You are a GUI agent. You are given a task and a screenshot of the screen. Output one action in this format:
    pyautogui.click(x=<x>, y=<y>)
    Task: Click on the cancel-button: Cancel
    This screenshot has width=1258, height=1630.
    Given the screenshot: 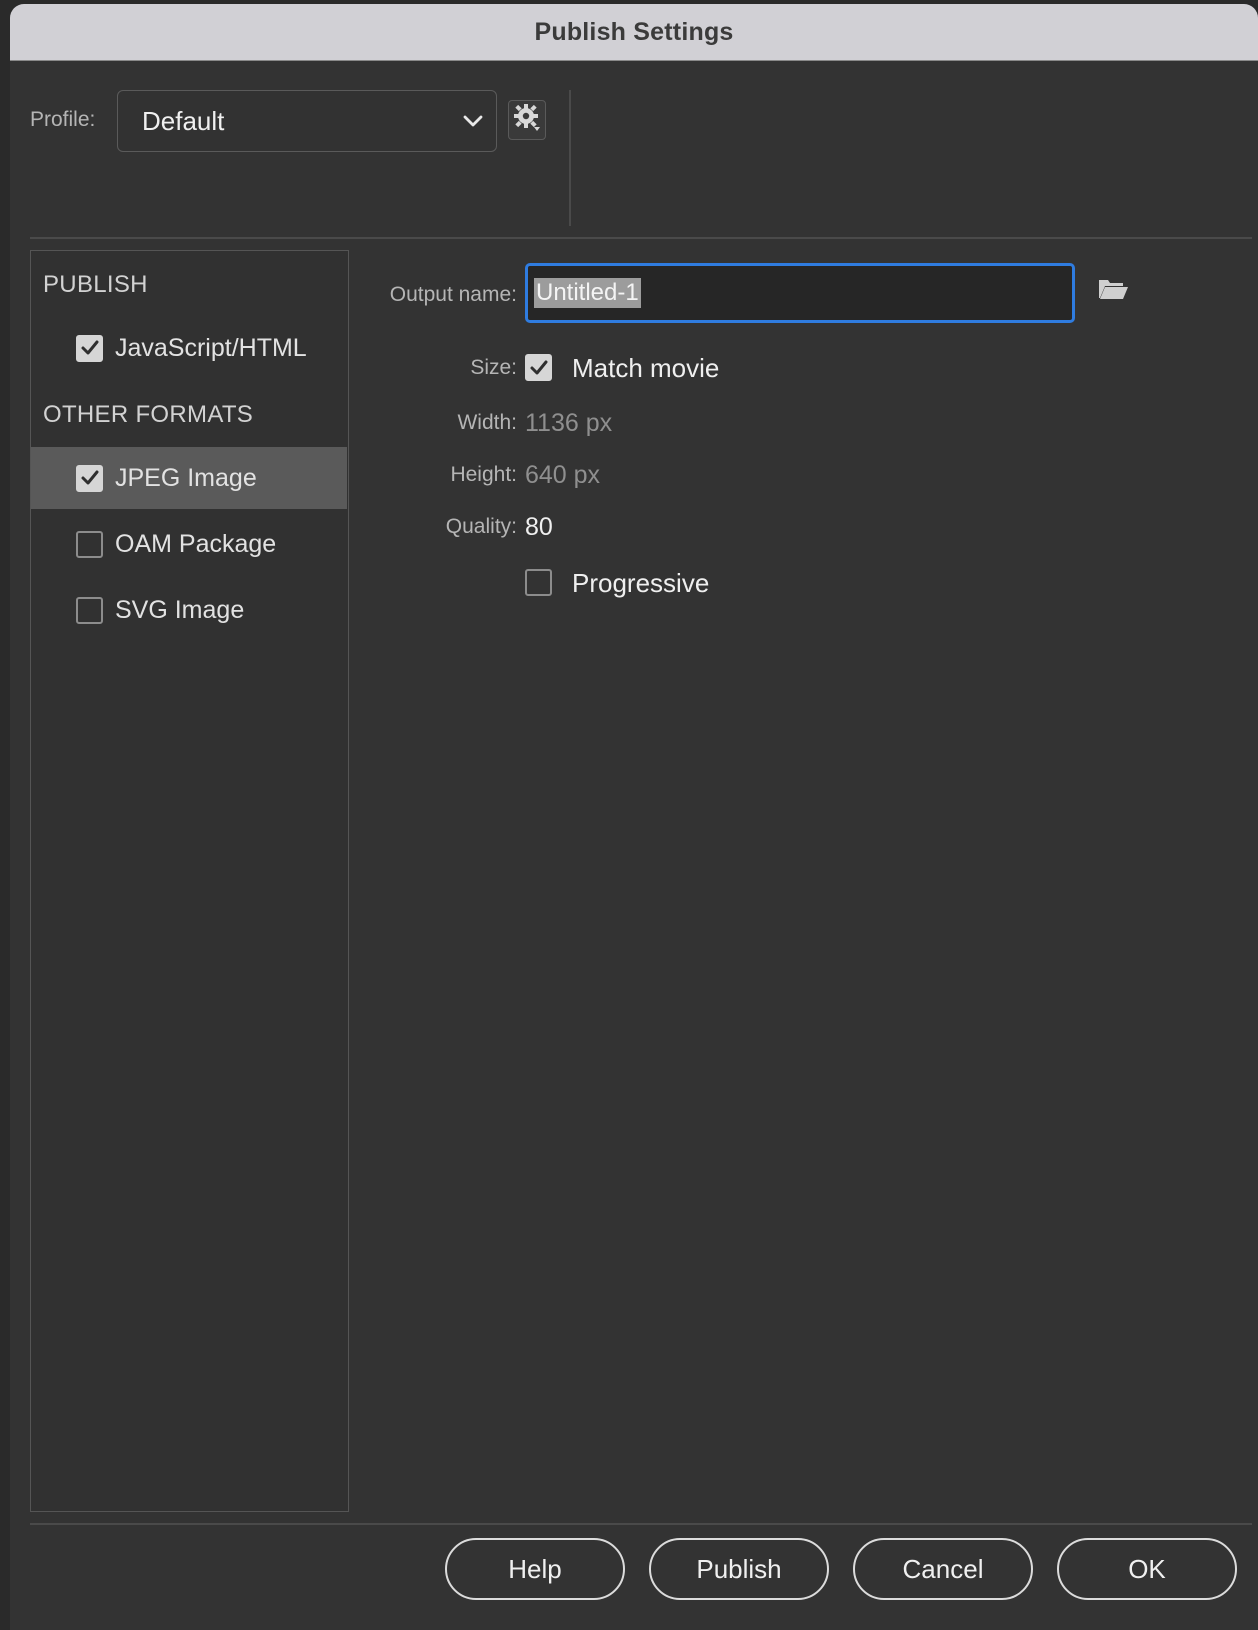 What is the action you would take?
    pyautogui.click(x=943, y=1569)
    